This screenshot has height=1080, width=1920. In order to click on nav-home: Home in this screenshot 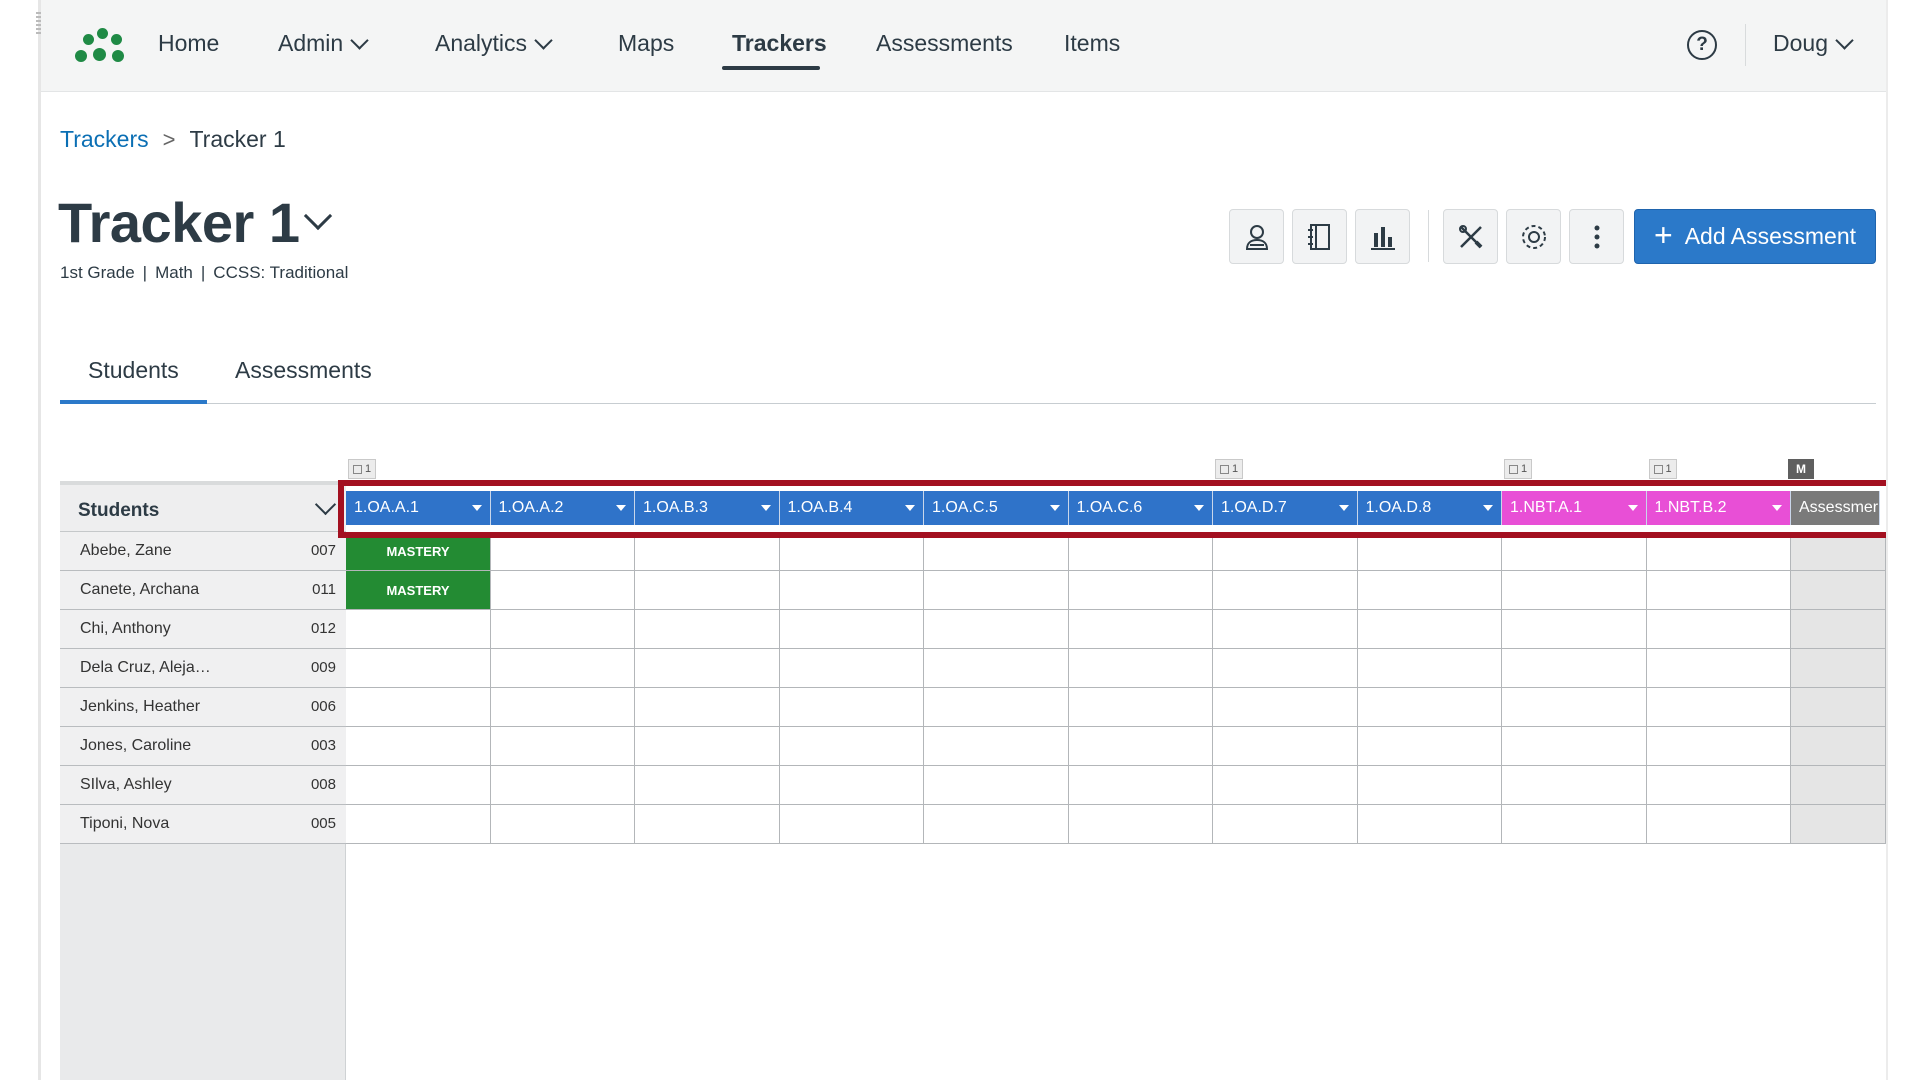, I will do `click(188, 43)`.